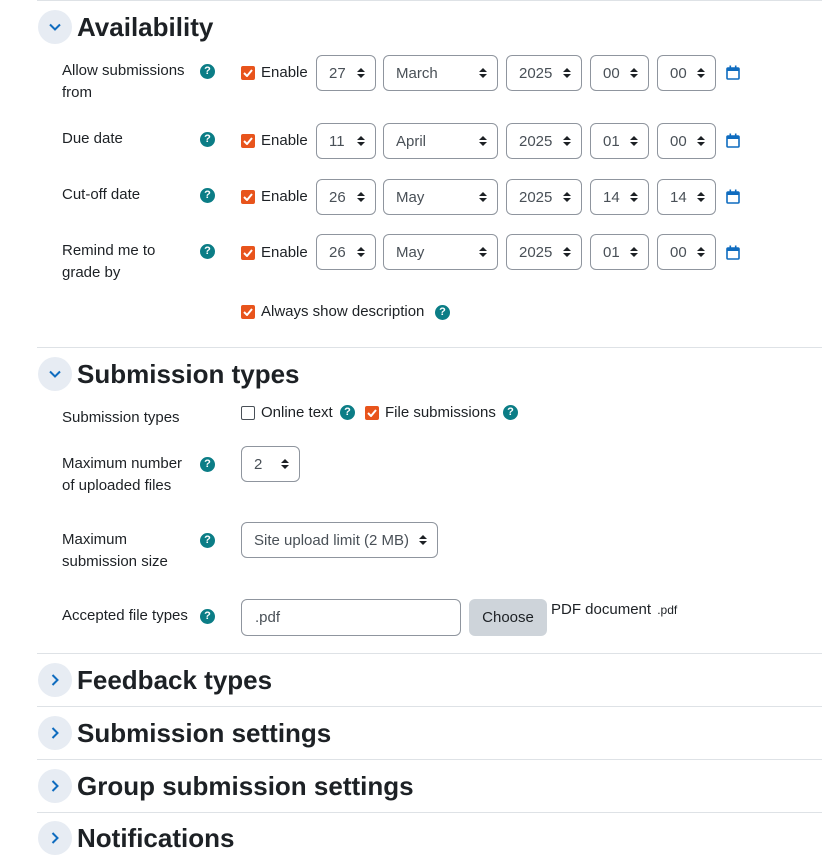 The image size is (838, 855). What do you see at coordinates (601, 609) in the screenshot?
I see `file-type-name: PDF document` at bounding box center [601, 609].